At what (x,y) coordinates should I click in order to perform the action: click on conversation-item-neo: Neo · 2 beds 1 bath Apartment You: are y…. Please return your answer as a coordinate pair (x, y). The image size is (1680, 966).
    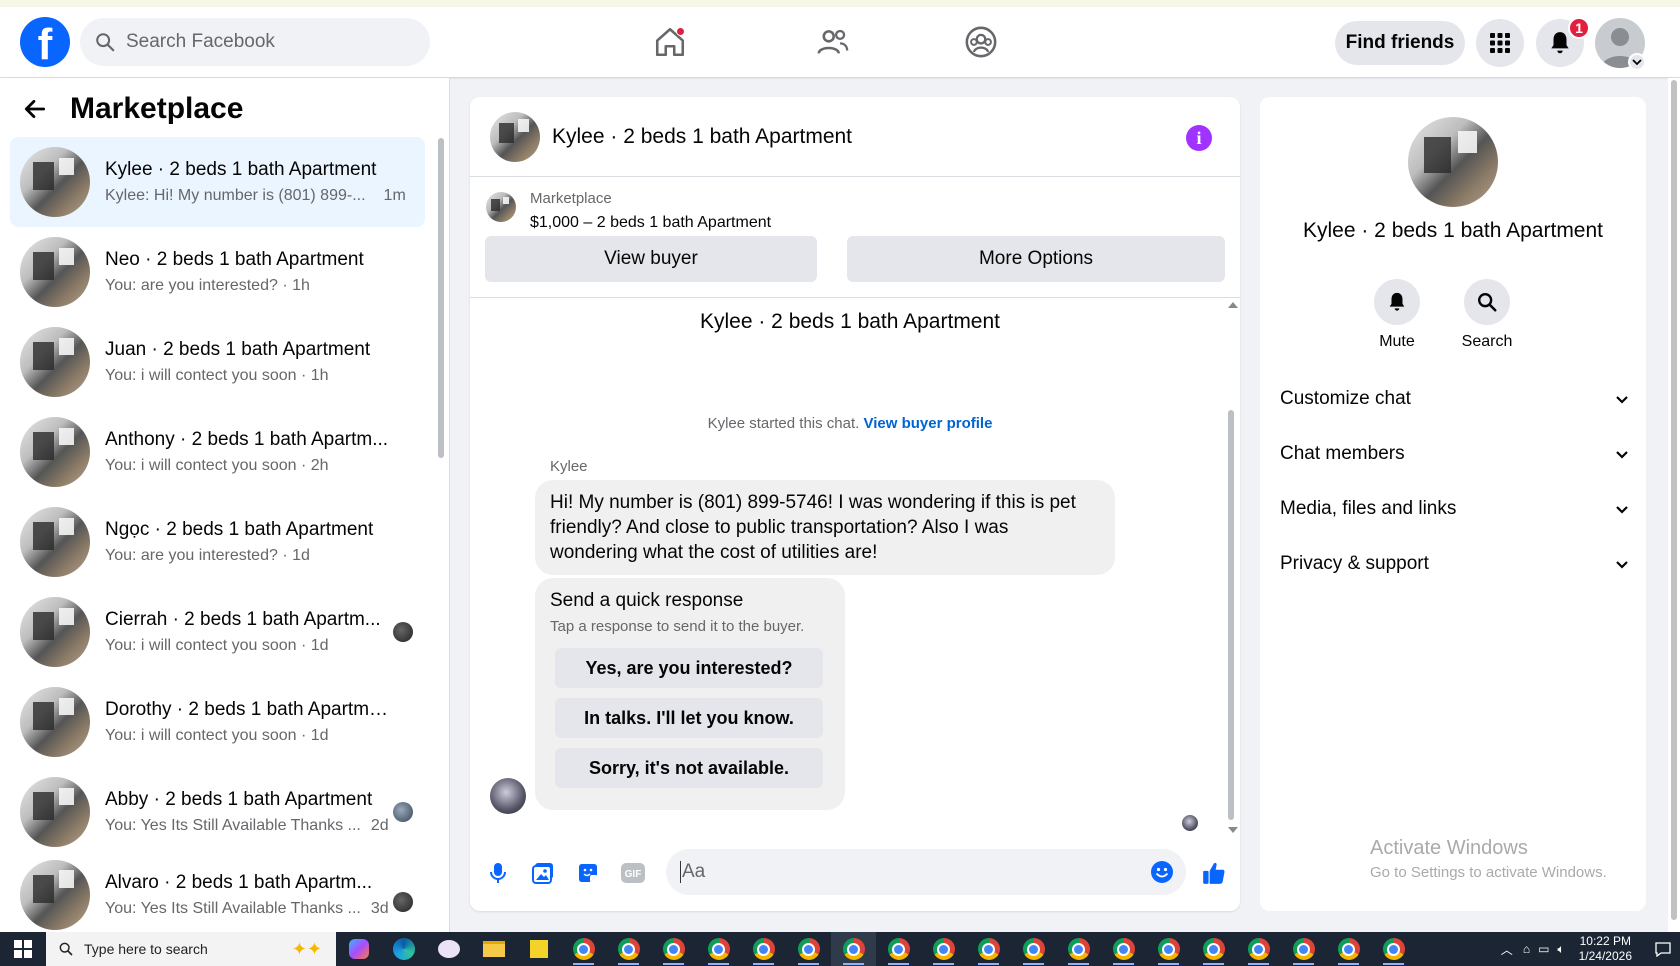
    Looking at the image, I should click on (217, 272).